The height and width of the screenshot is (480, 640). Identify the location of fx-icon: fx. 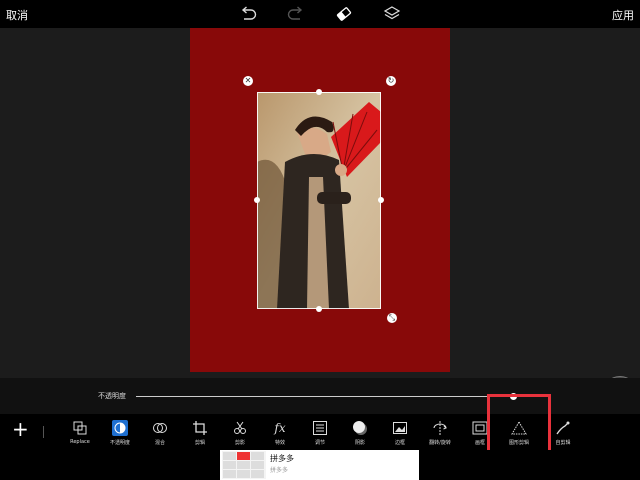
(280, 428).